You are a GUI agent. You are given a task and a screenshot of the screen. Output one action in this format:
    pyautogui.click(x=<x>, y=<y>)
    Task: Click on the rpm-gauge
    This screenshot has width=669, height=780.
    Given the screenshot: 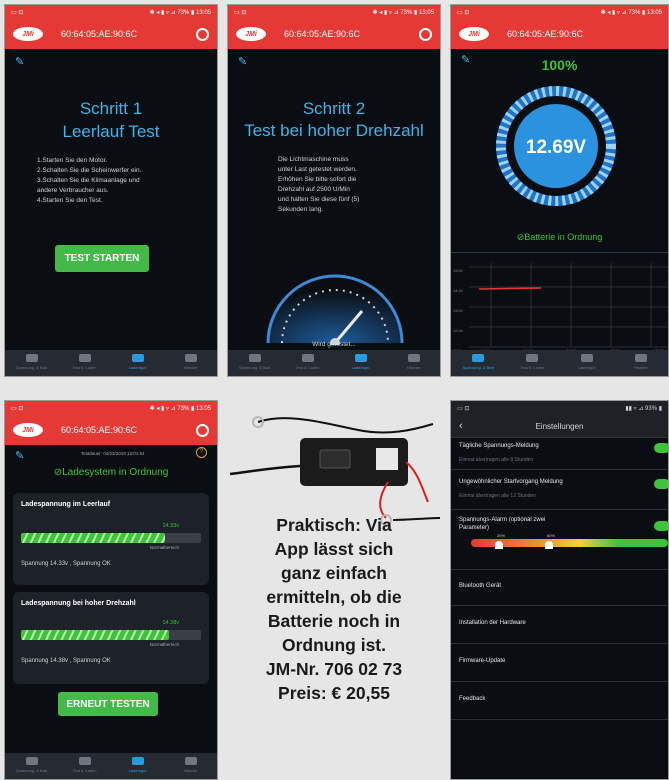 What is the action you would take?
    pyautogui.click(x=335, y=309)
    